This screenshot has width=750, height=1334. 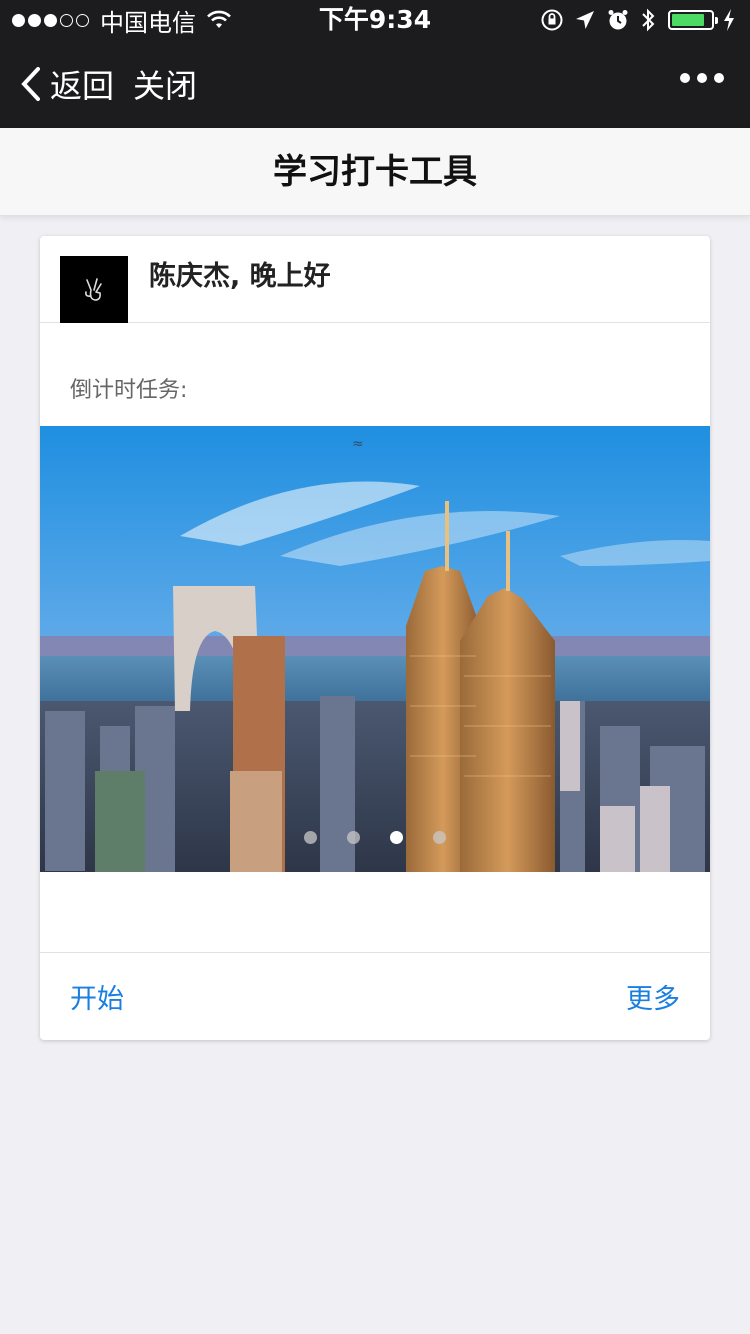 I want to click on status-bar: 中国电信 下午9:34, so click(x=375, y=20).